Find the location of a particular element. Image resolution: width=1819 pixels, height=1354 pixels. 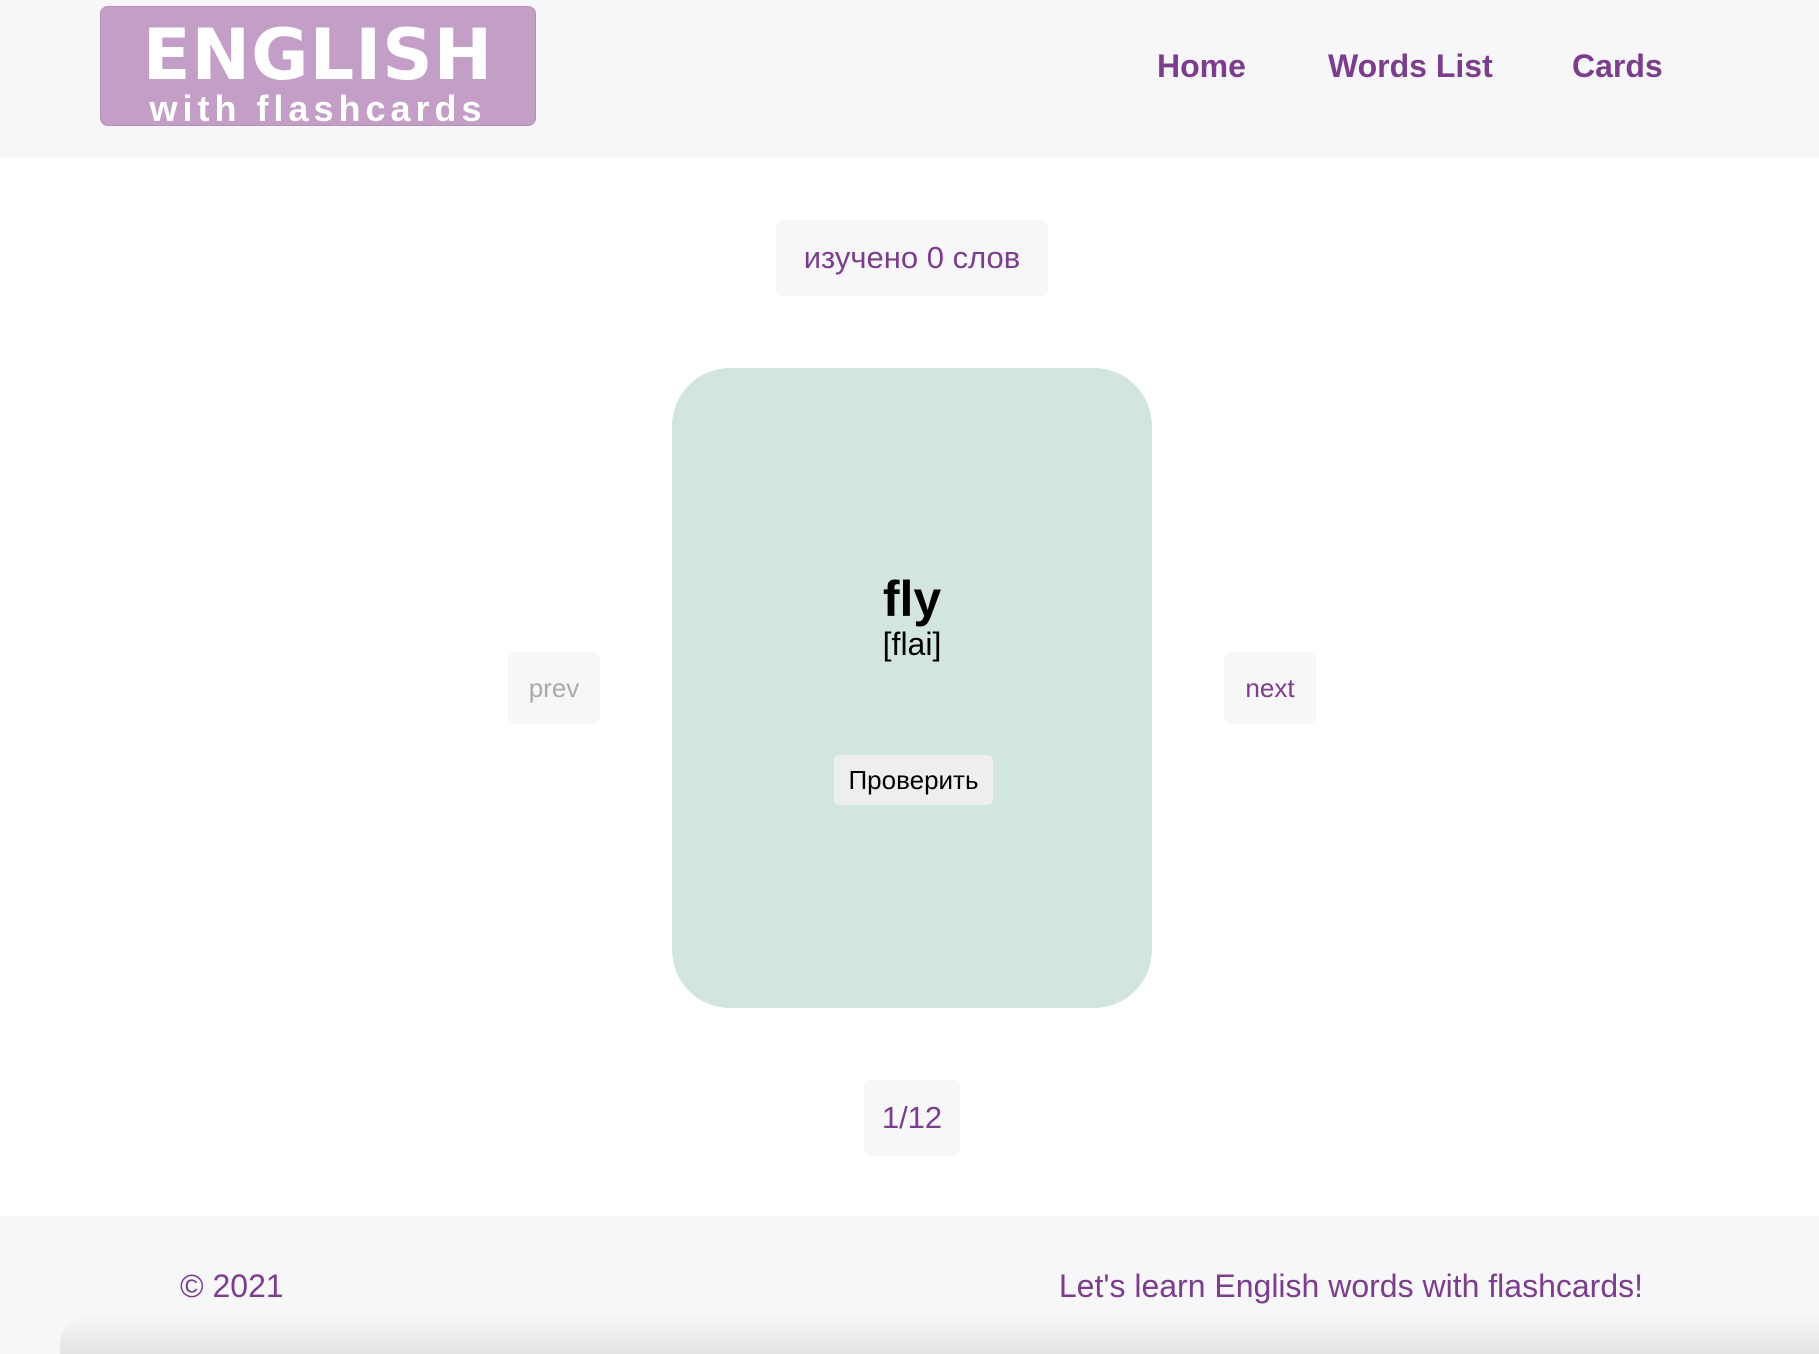

nav-link-home: Home is located at coordinates (1201, 66).